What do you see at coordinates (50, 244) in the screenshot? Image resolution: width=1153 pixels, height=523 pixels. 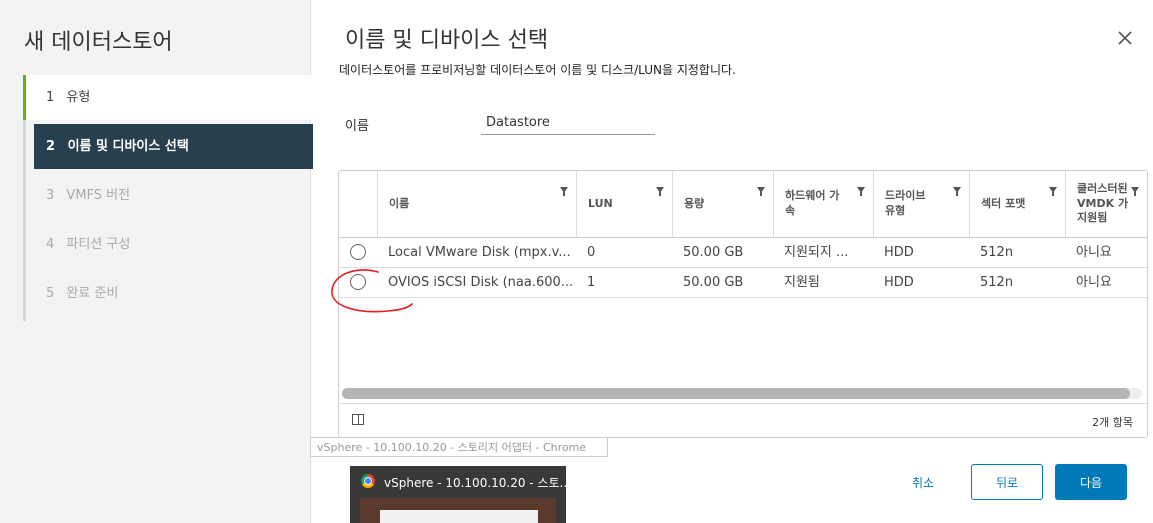 I see `step-number: 4` at bounding box center [50, 244].